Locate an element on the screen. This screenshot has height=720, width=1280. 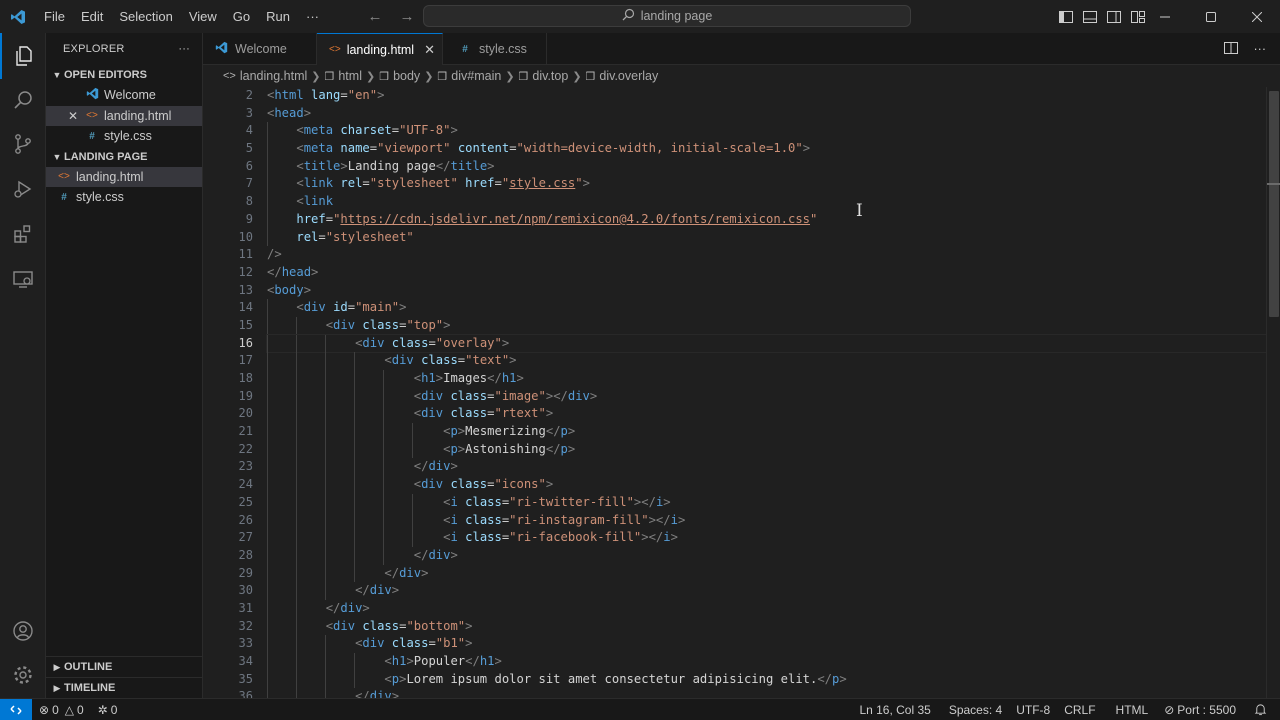
source-control-icon is located at coordinates (23, 144).